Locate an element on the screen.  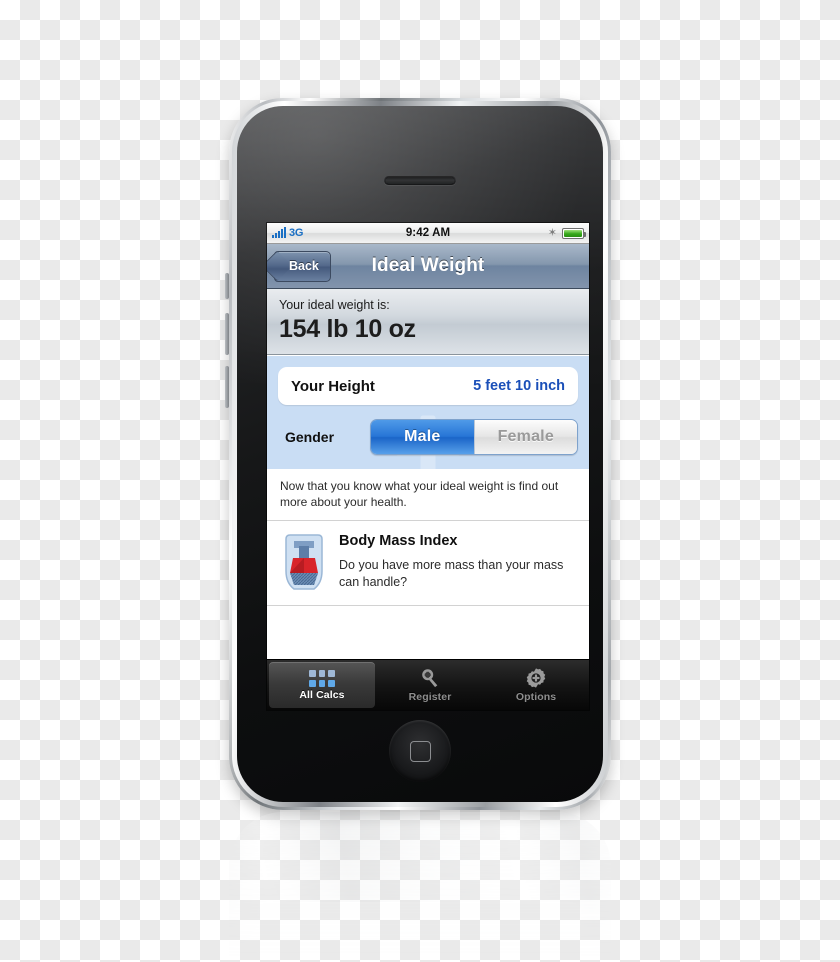
tab-options: Options is located at coordinates (536, 685).